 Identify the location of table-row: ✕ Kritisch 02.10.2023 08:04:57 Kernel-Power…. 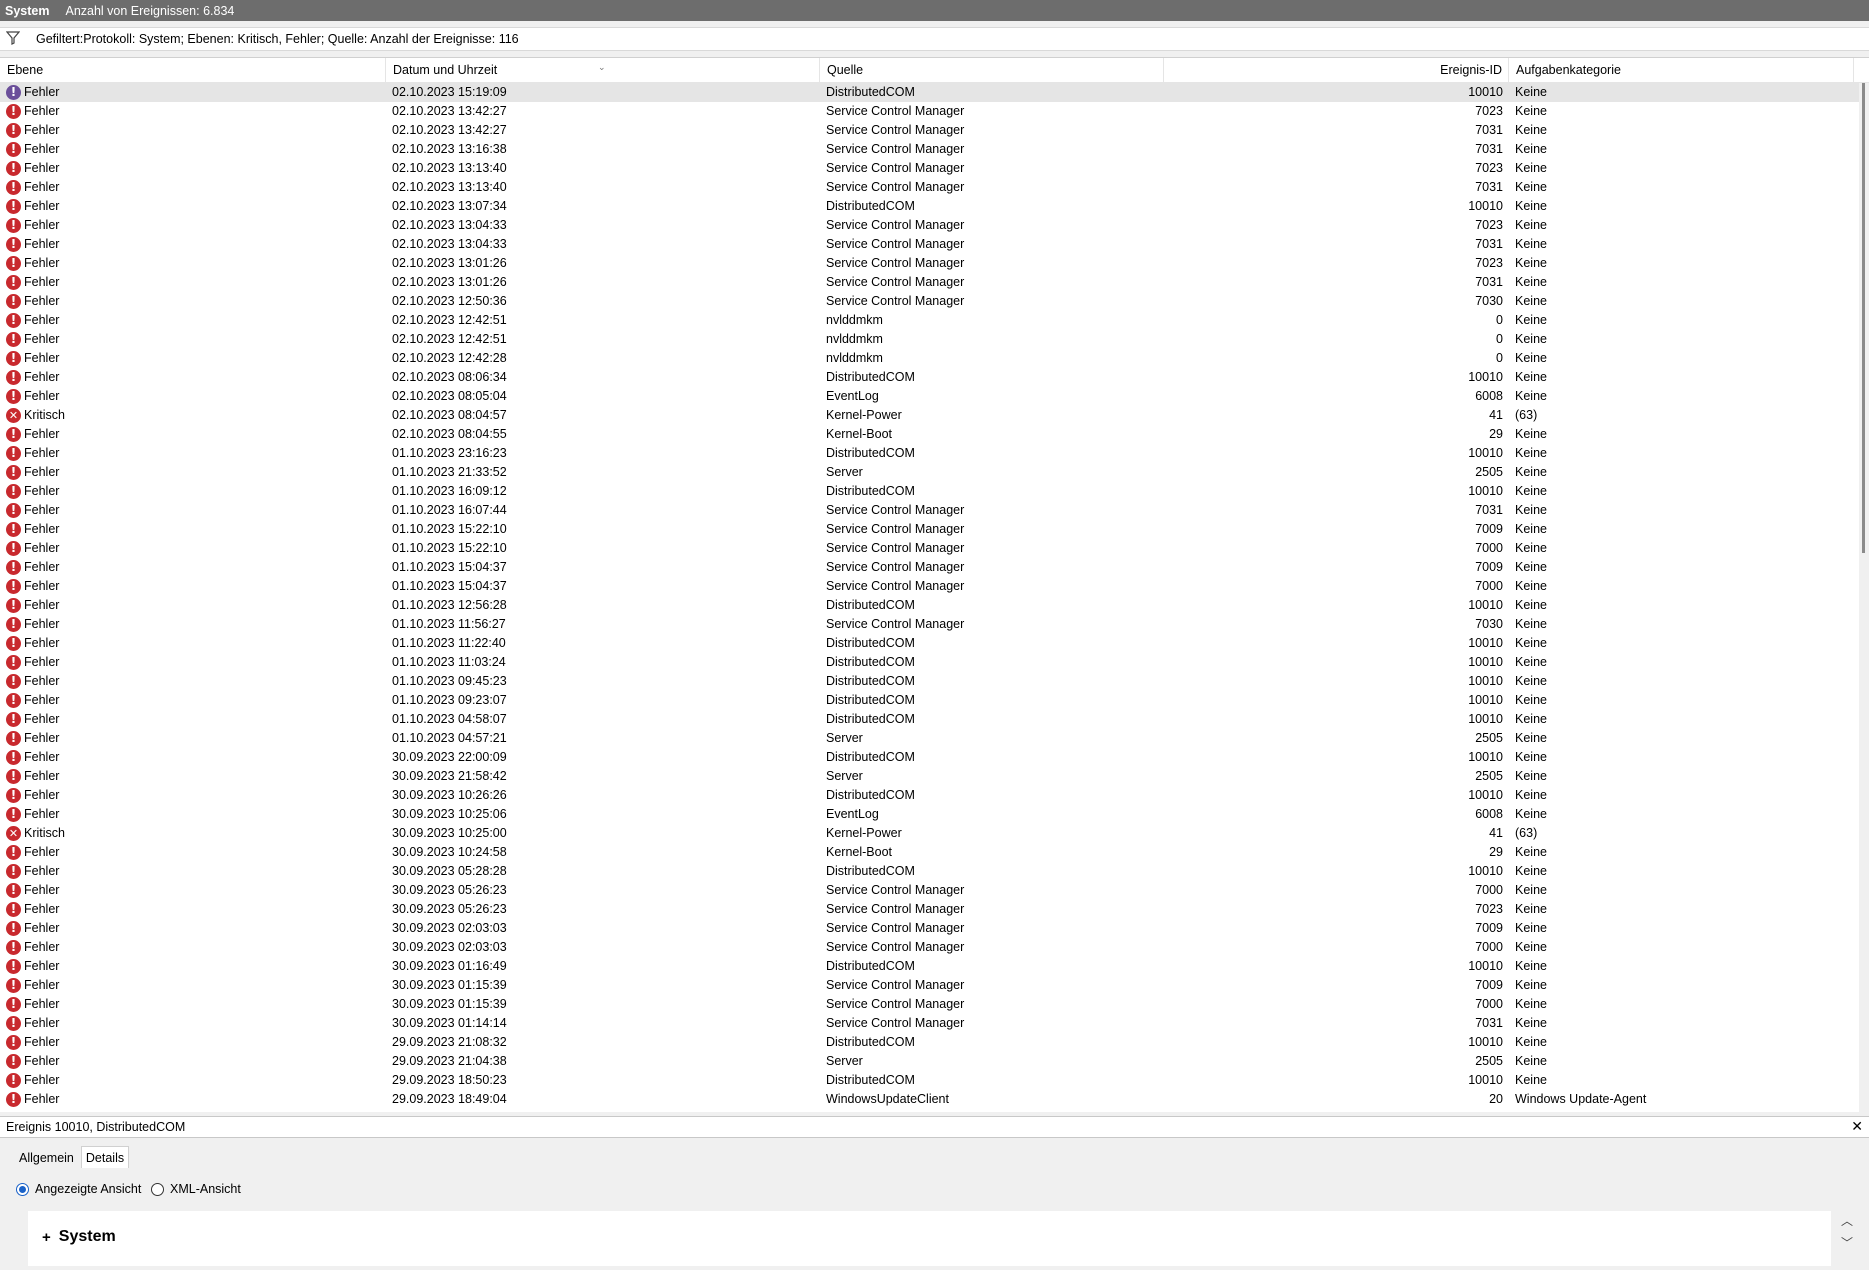
(929, 415).